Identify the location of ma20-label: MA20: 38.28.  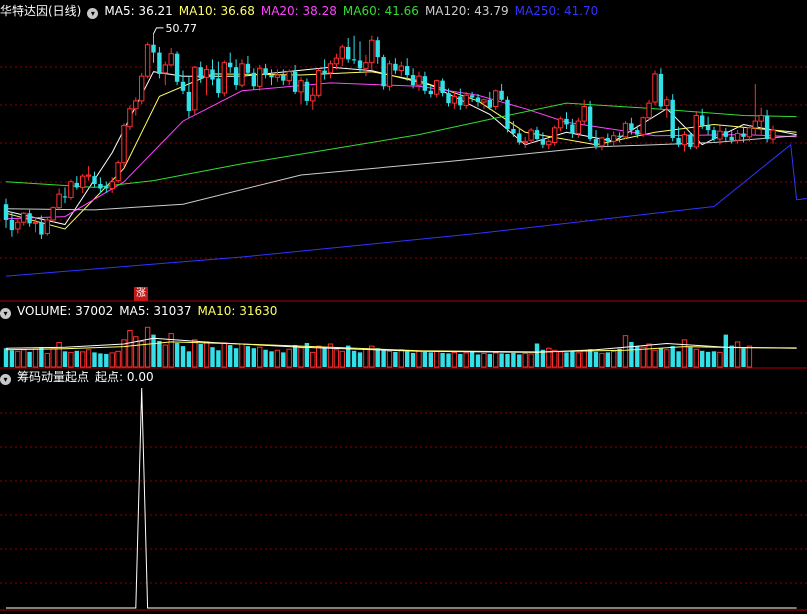
(298, 11).